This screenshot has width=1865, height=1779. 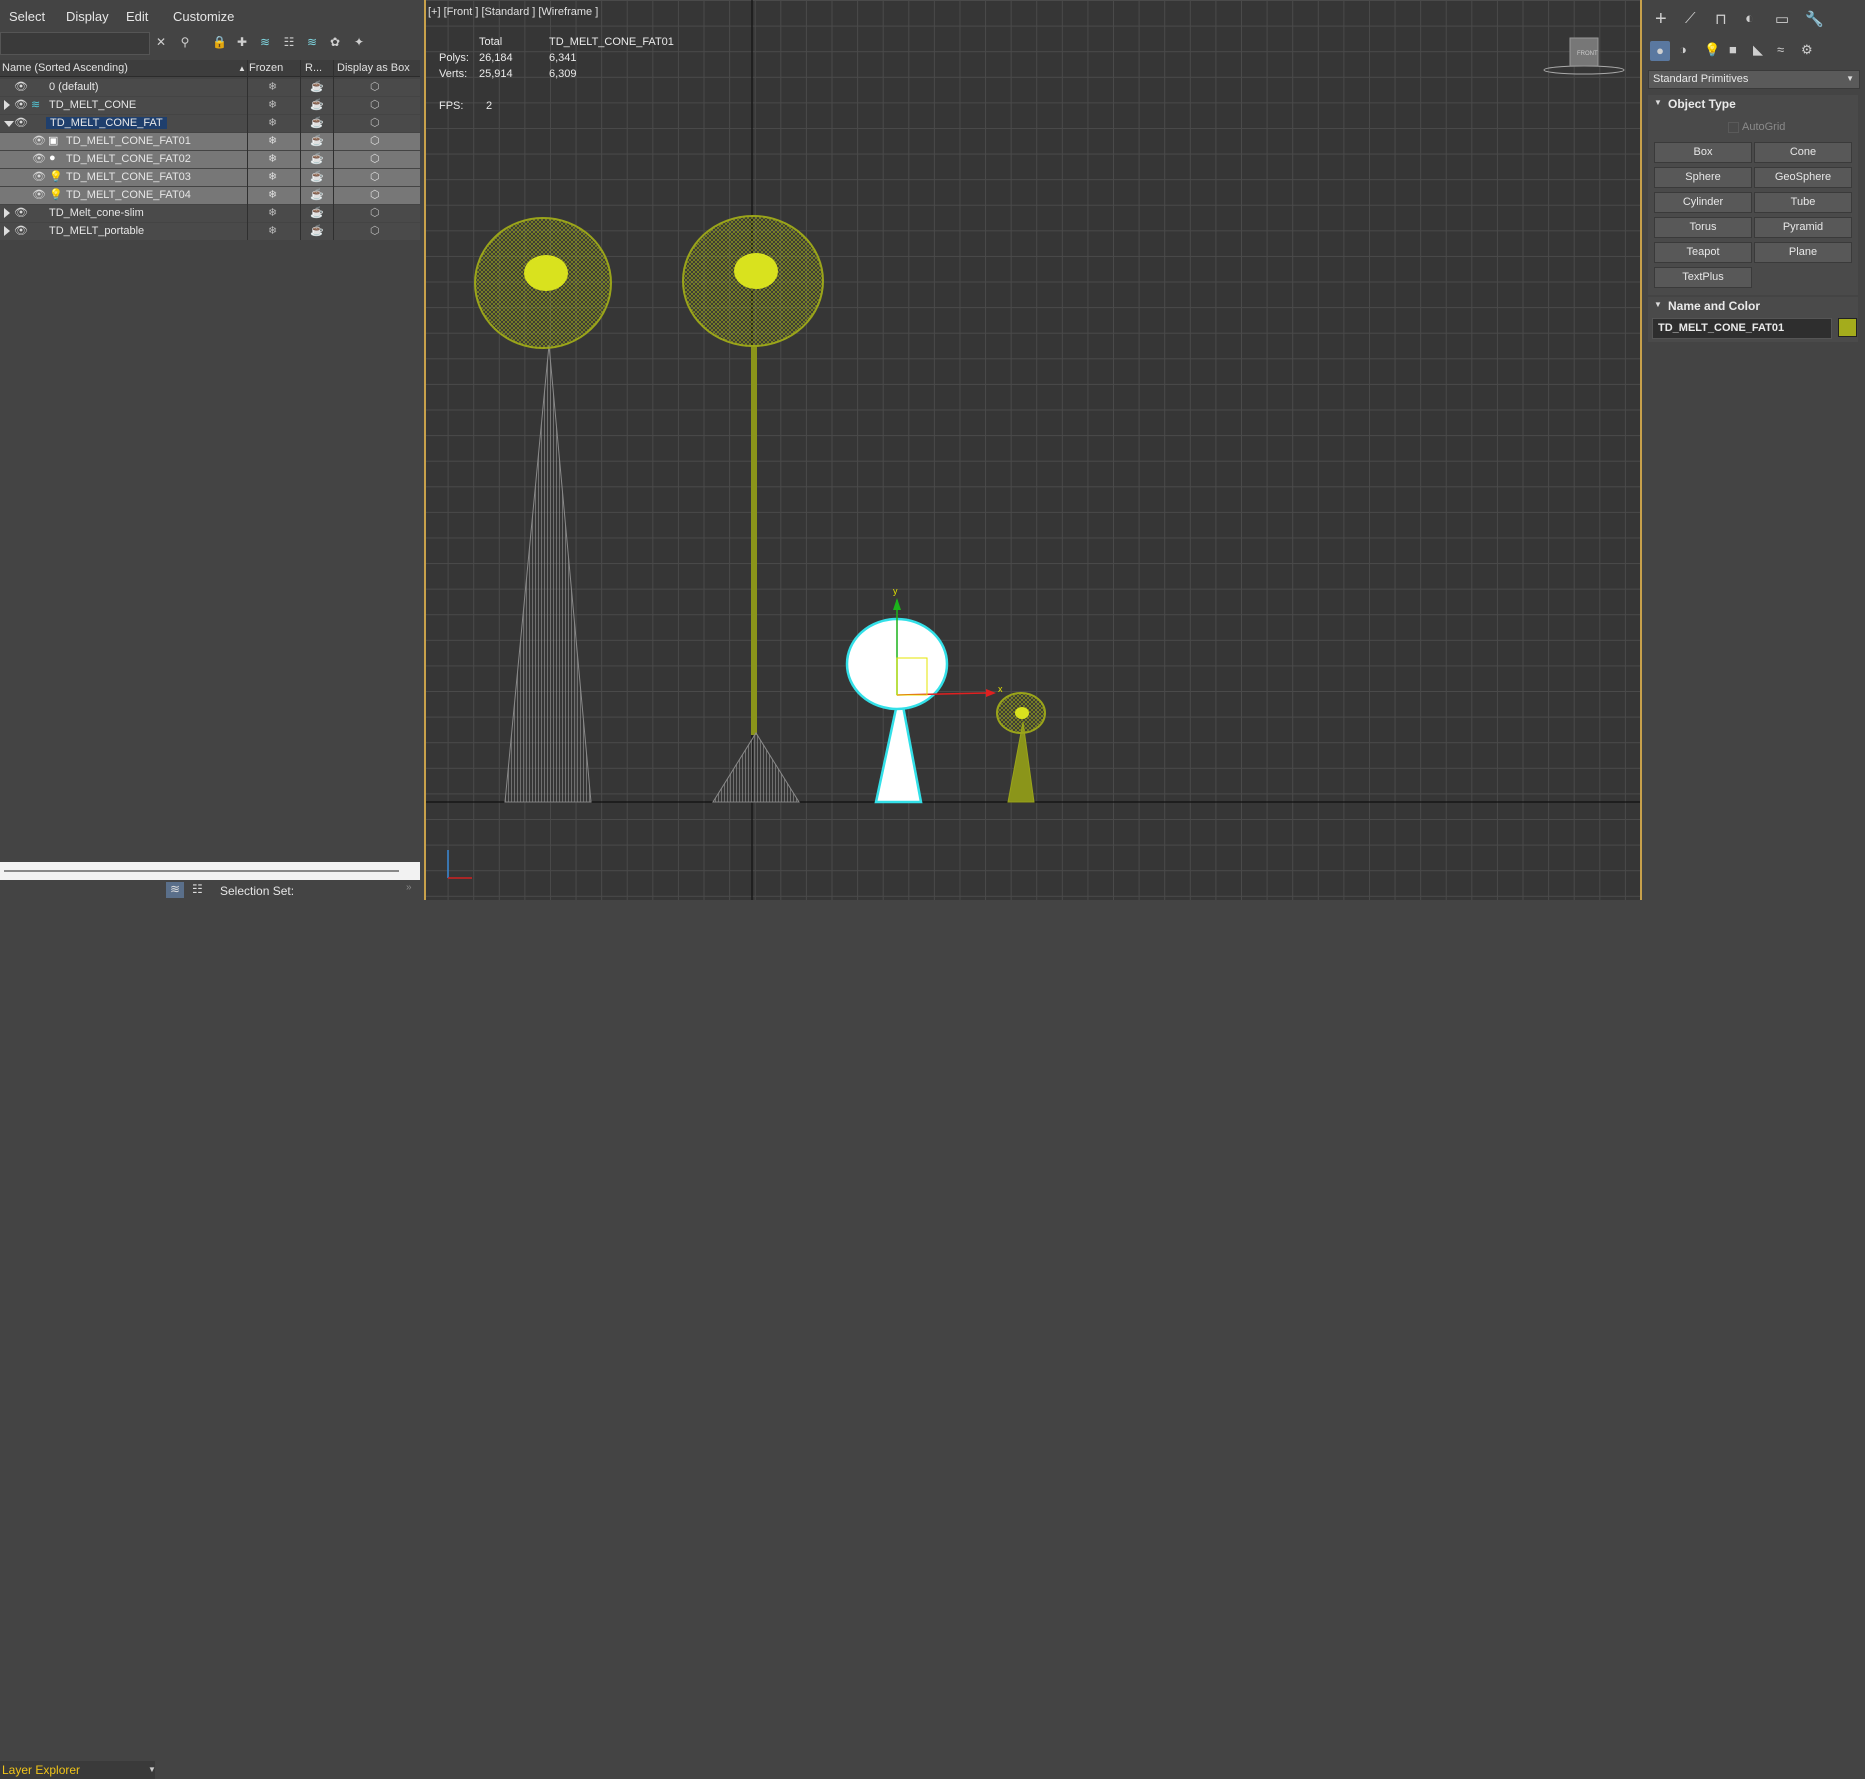 I want to click on menu-select: Select, so click(x=27, y=16).